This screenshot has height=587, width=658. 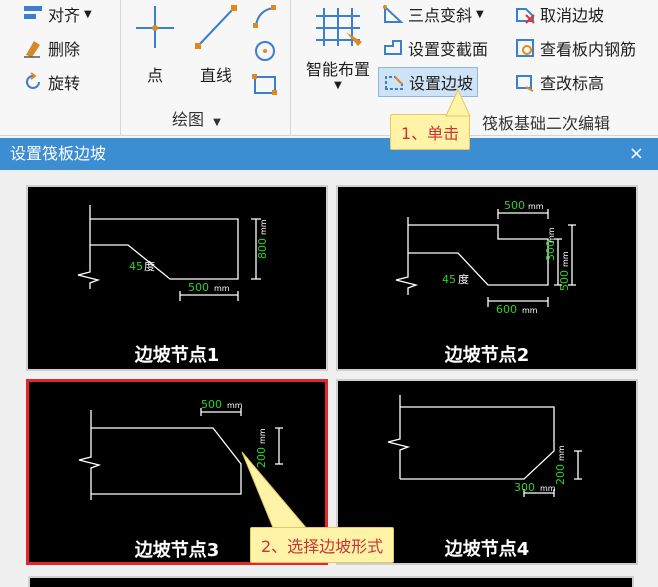 What do you see at coordinates (33, 82) in the screenshot?
I see `rotate-icon` at bounding box center [33, 82].